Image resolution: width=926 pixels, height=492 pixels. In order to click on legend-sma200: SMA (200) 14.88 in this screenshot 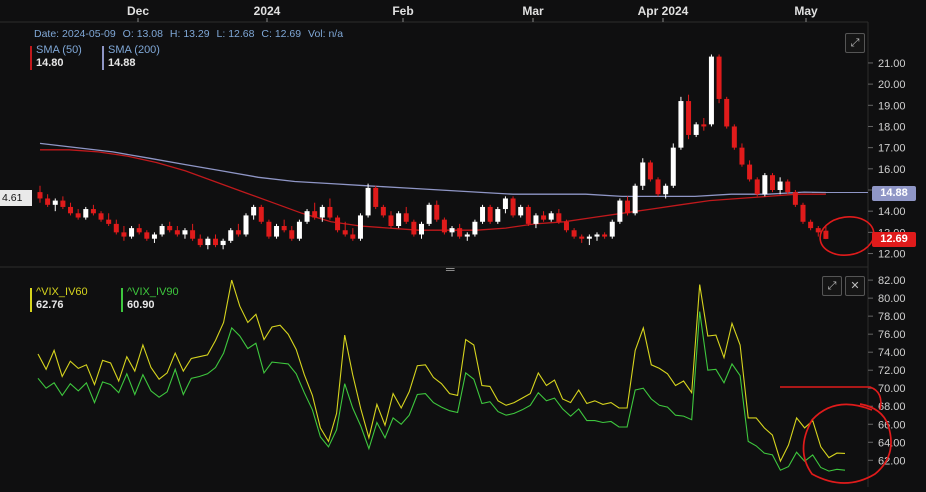, I will do `click(131, 57)`.